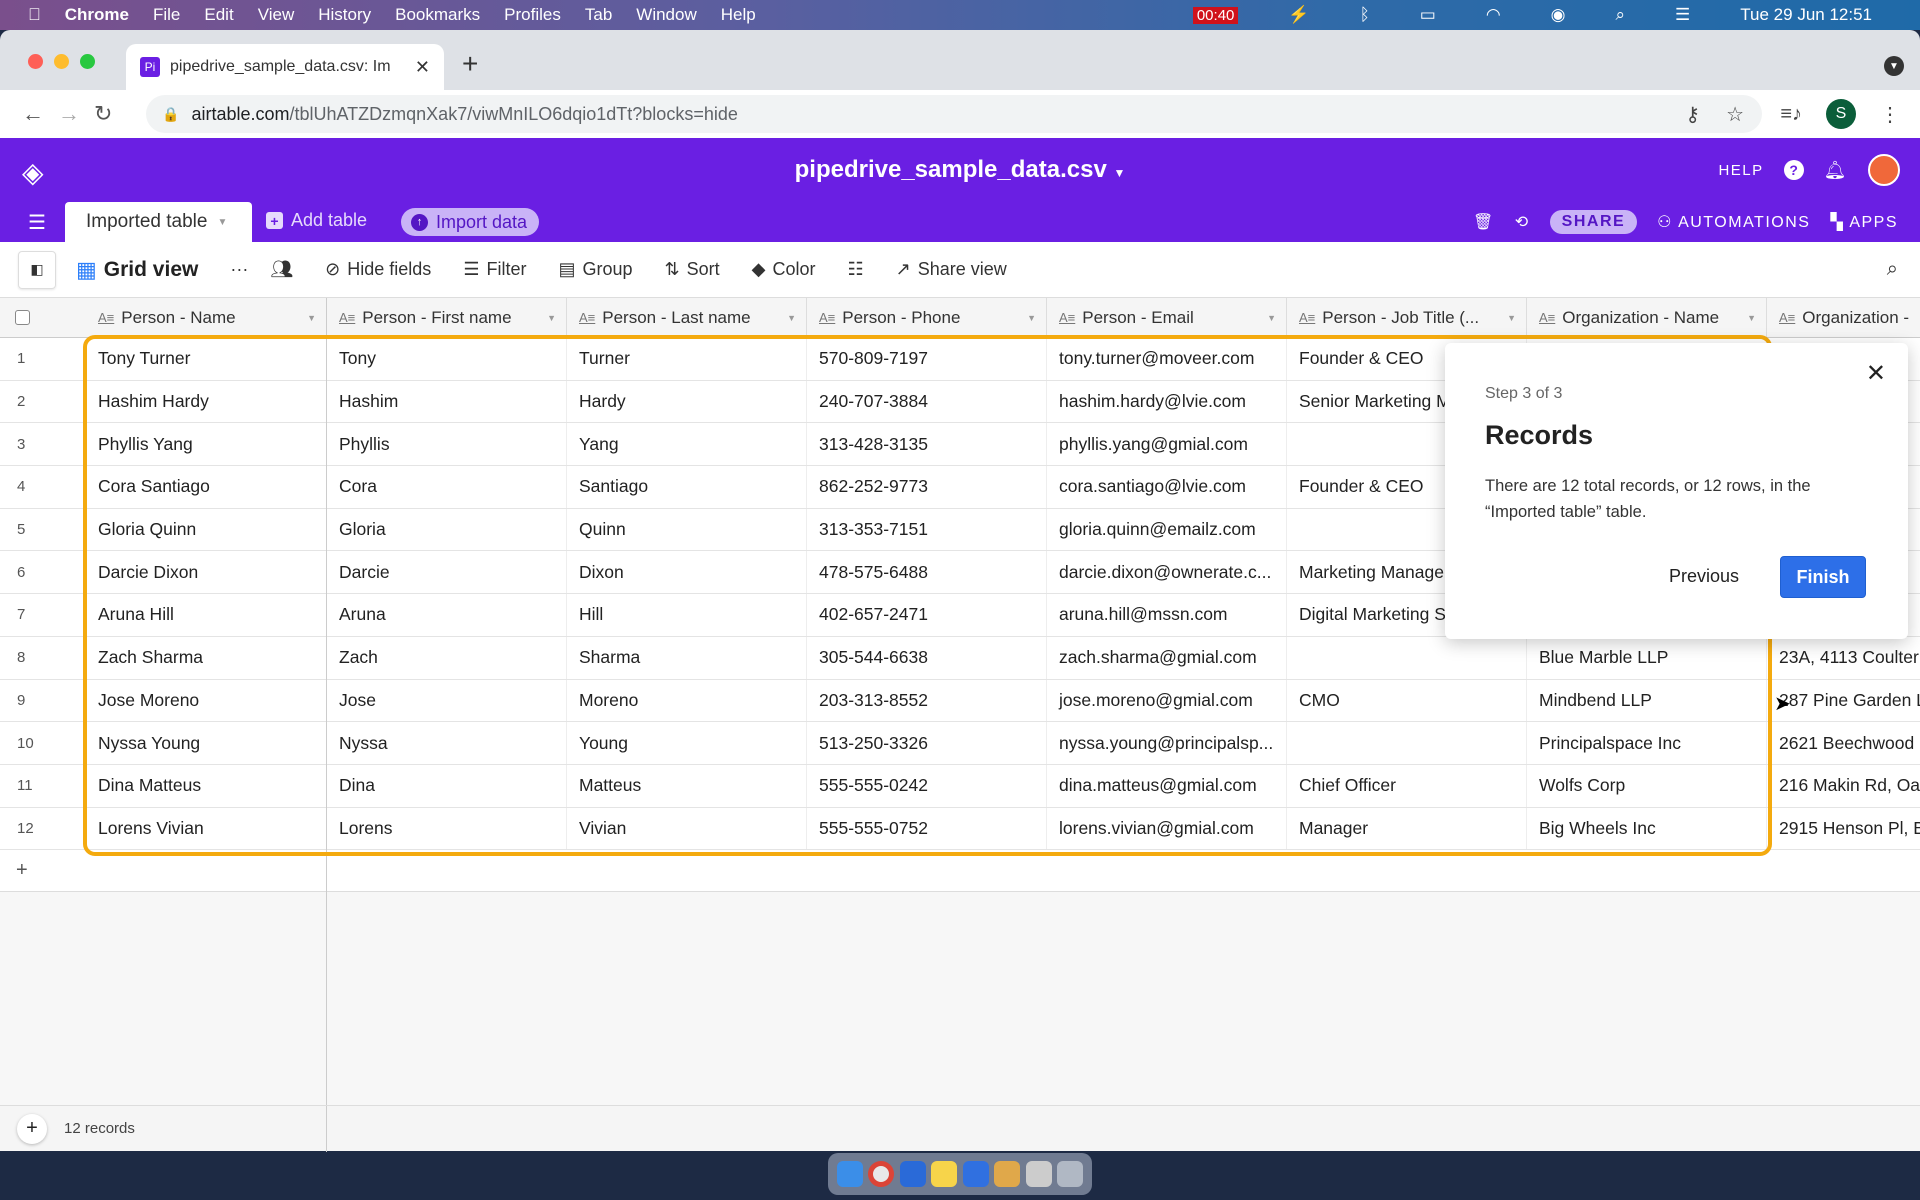  Describe the element at coordinates (784, 269) in the screenshot. I see `color-button: ◆ Color` at that location.